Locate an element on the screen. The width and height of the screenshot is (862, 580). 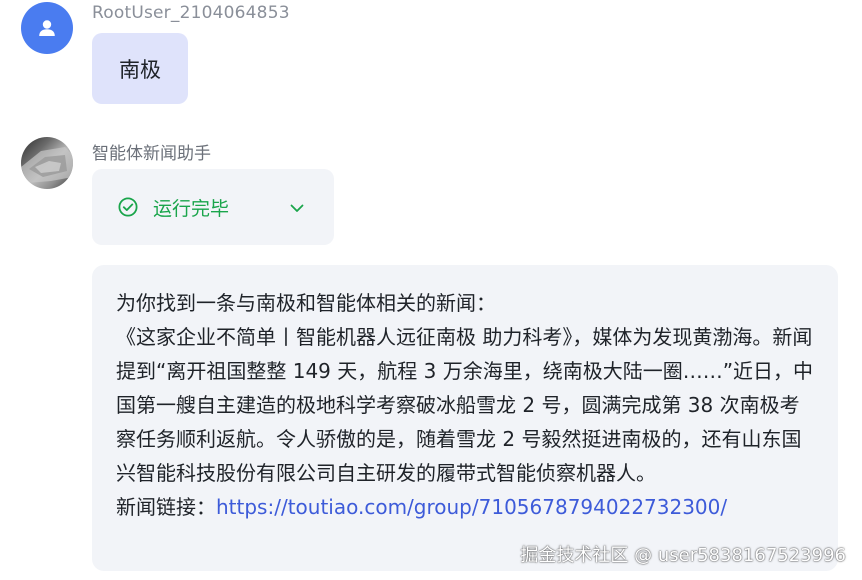
person-icon is located at coordinates (47, 28).